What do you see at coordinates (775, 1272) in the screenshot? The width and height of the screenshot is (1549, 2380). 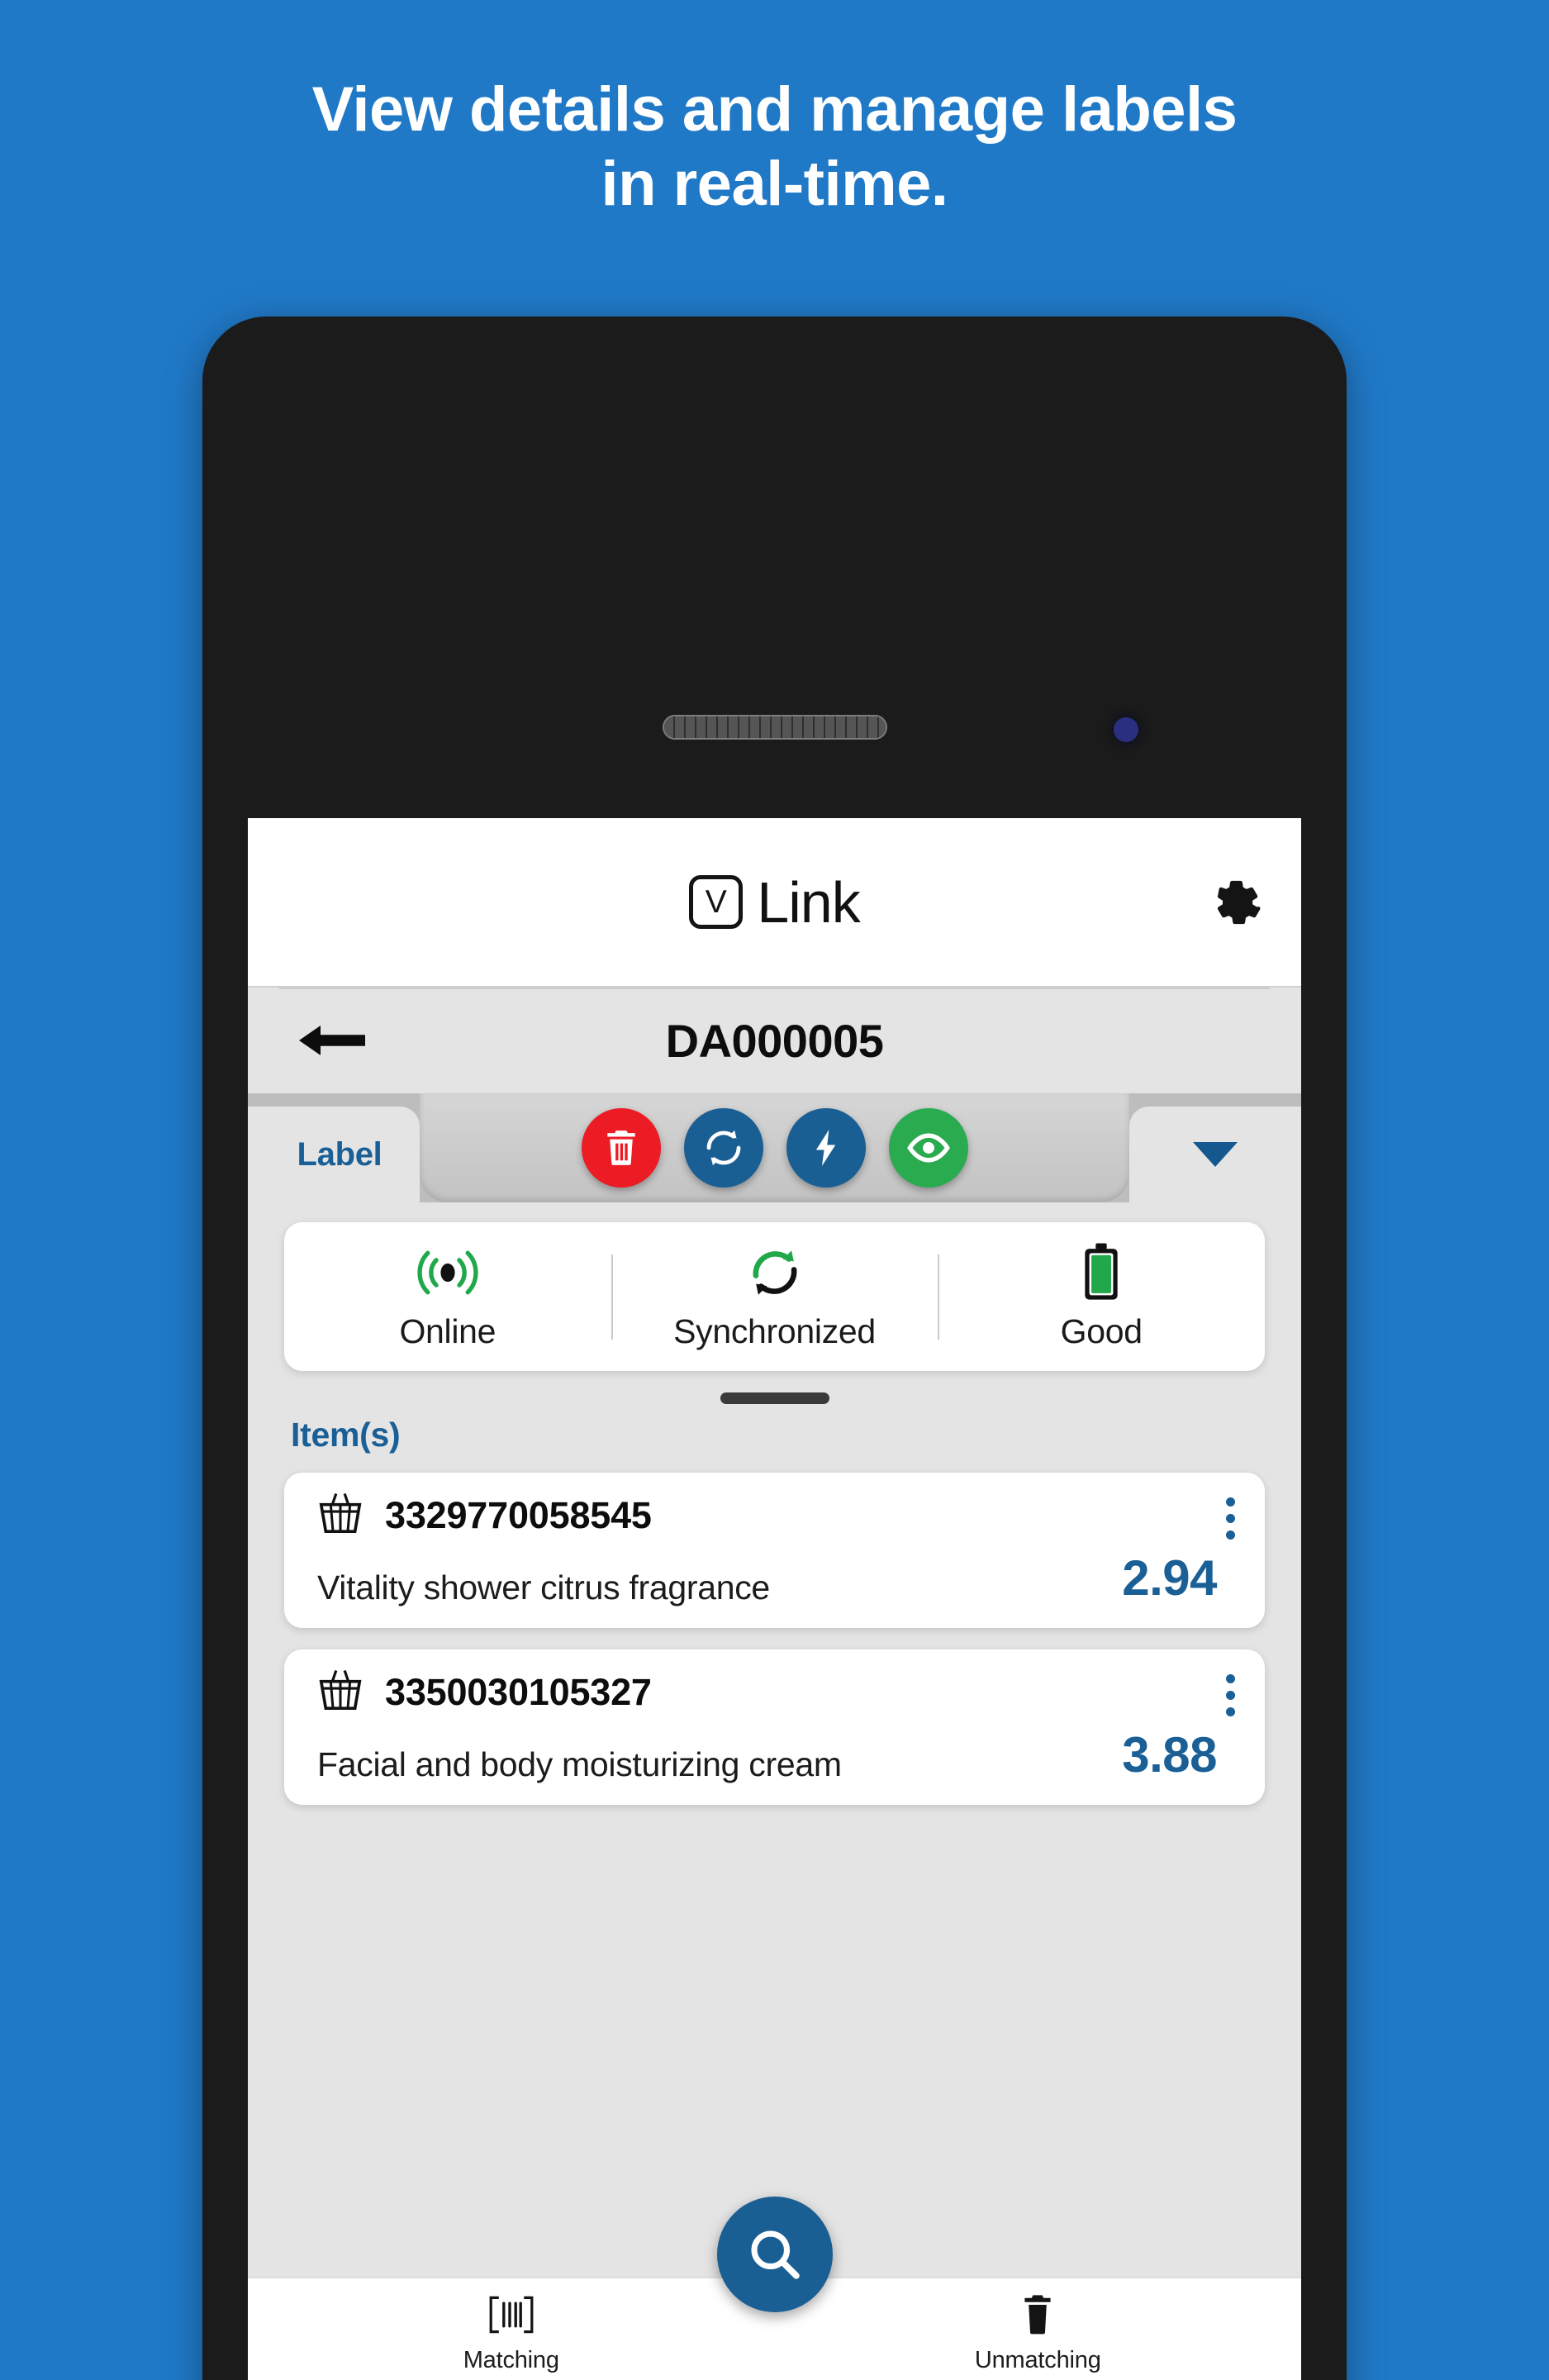 I see `sync-arrows-icon` at bounding box center [775, 1272].